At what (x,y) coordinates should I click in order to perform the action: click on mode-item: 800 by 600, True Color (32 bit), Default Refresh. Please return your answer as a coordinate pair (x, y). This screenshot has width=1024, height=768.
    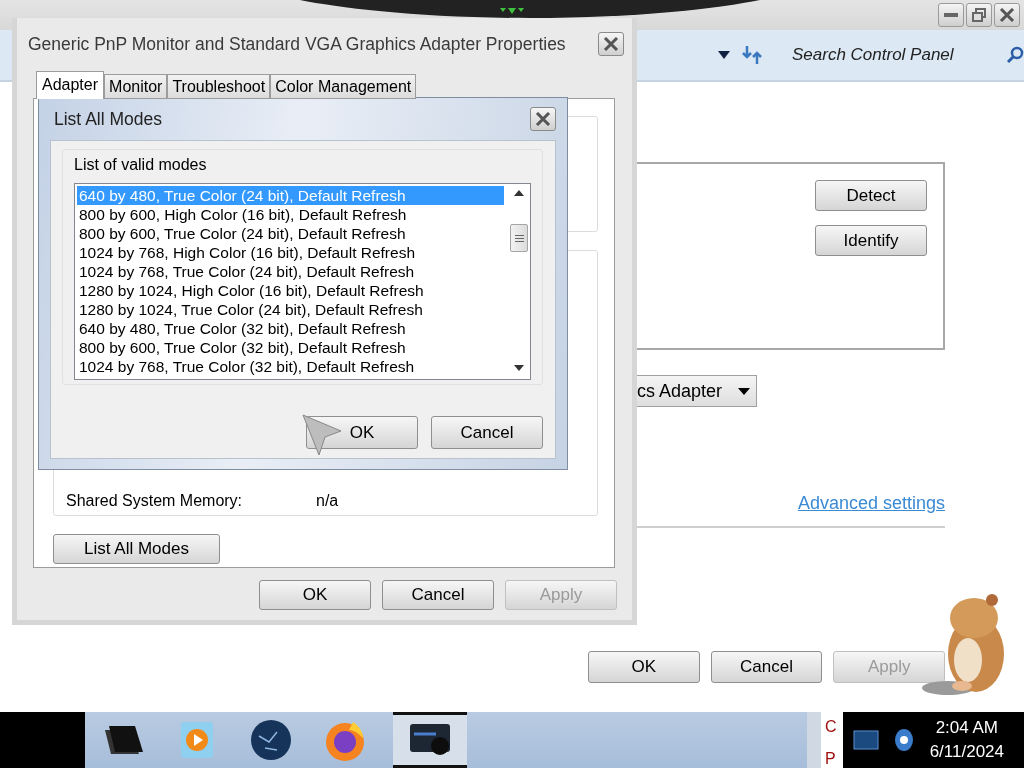
    Looking at the image, I should click on (290, 347).